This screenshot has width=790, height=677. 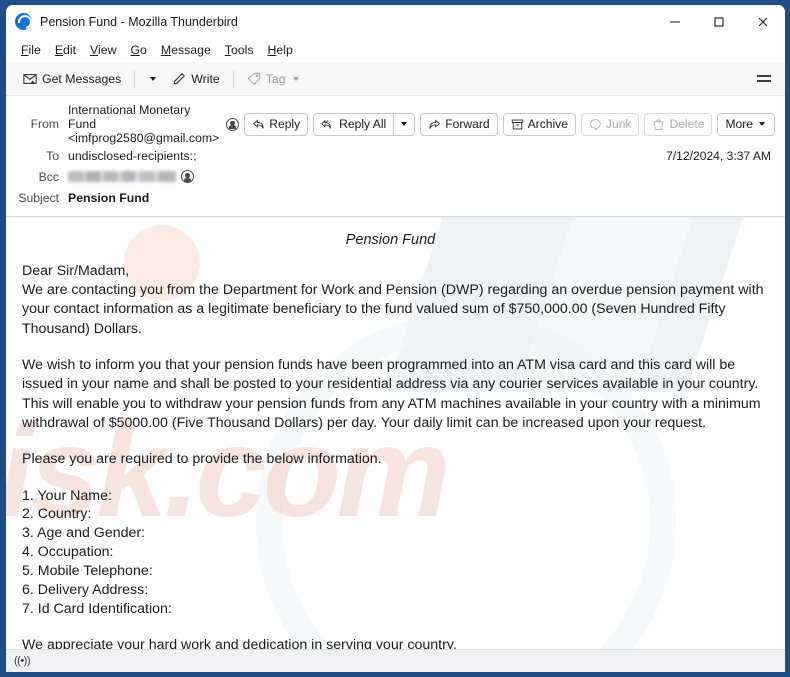 I want to click on body-salutation: Dear Sir/Madam,, so click(x=76, y=270).